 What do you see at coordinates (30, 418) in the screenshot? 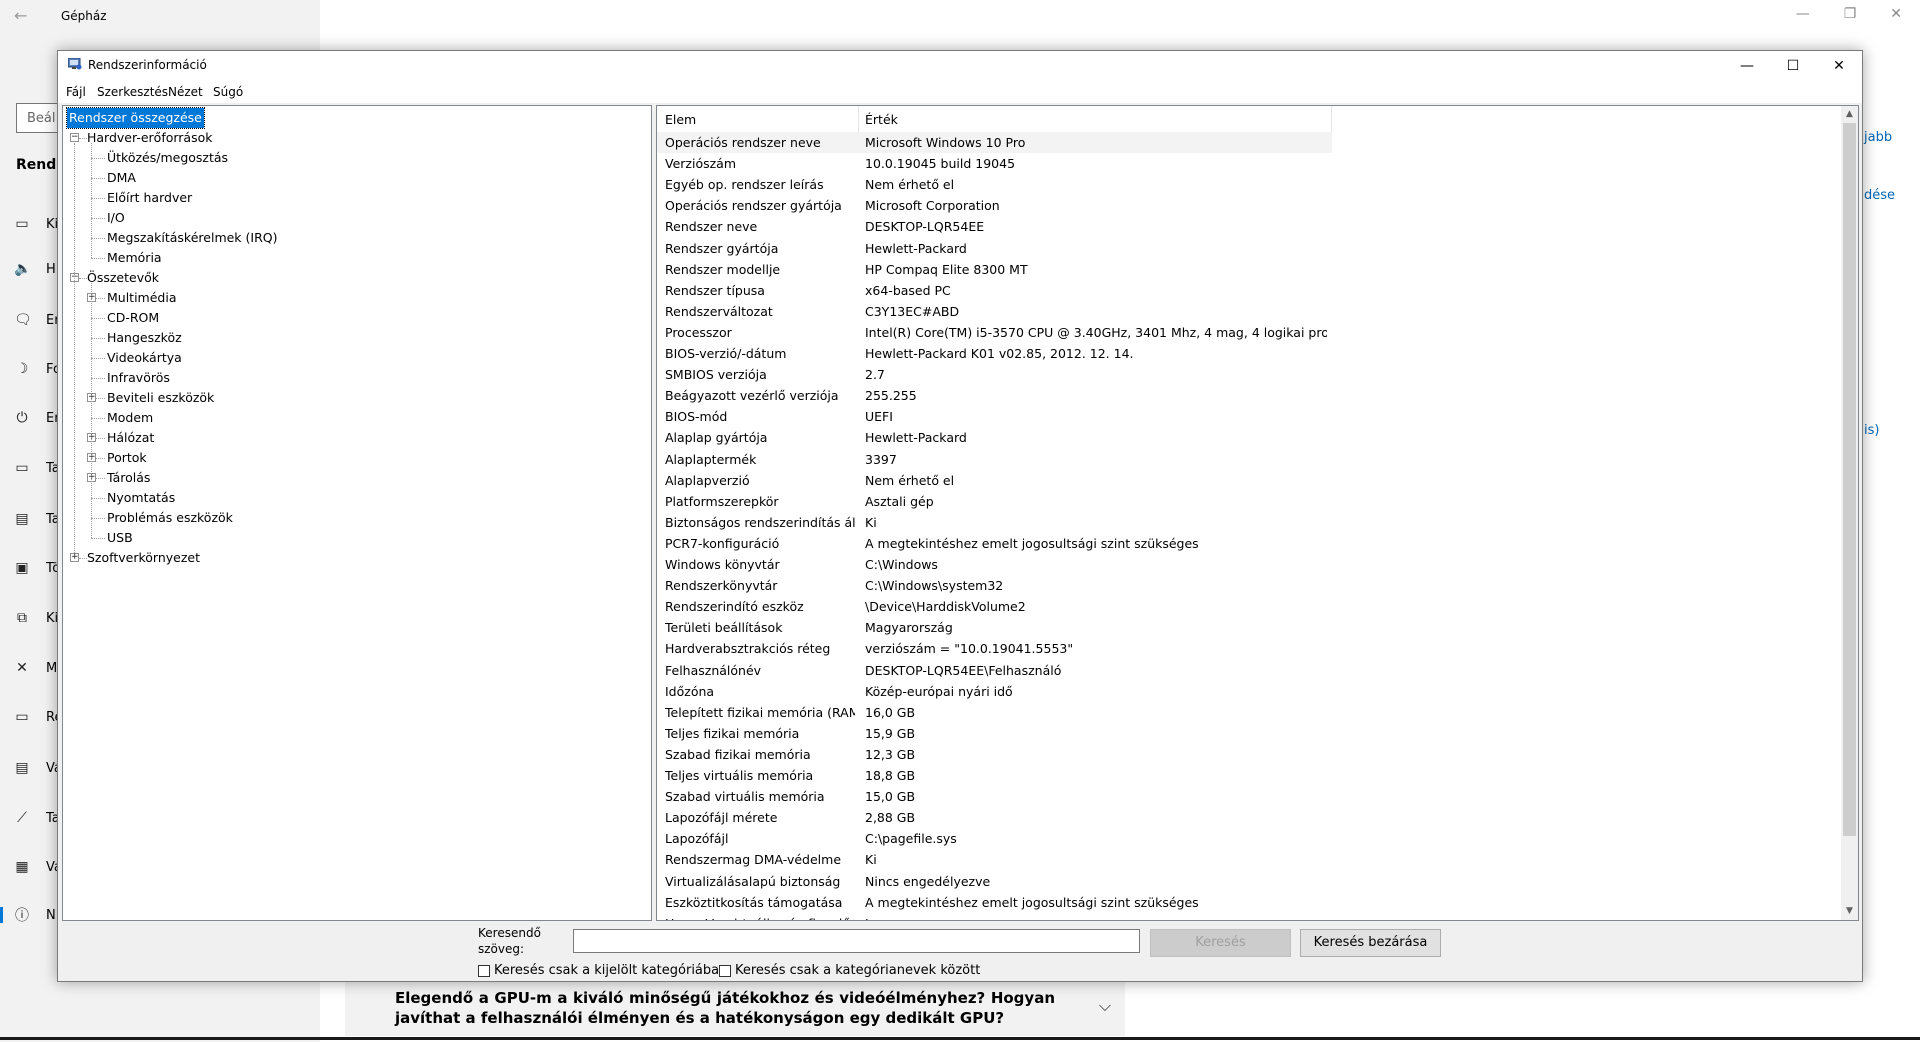
I see `settings-nav-item: ⏻ Er` at bounding box center [30, 418].